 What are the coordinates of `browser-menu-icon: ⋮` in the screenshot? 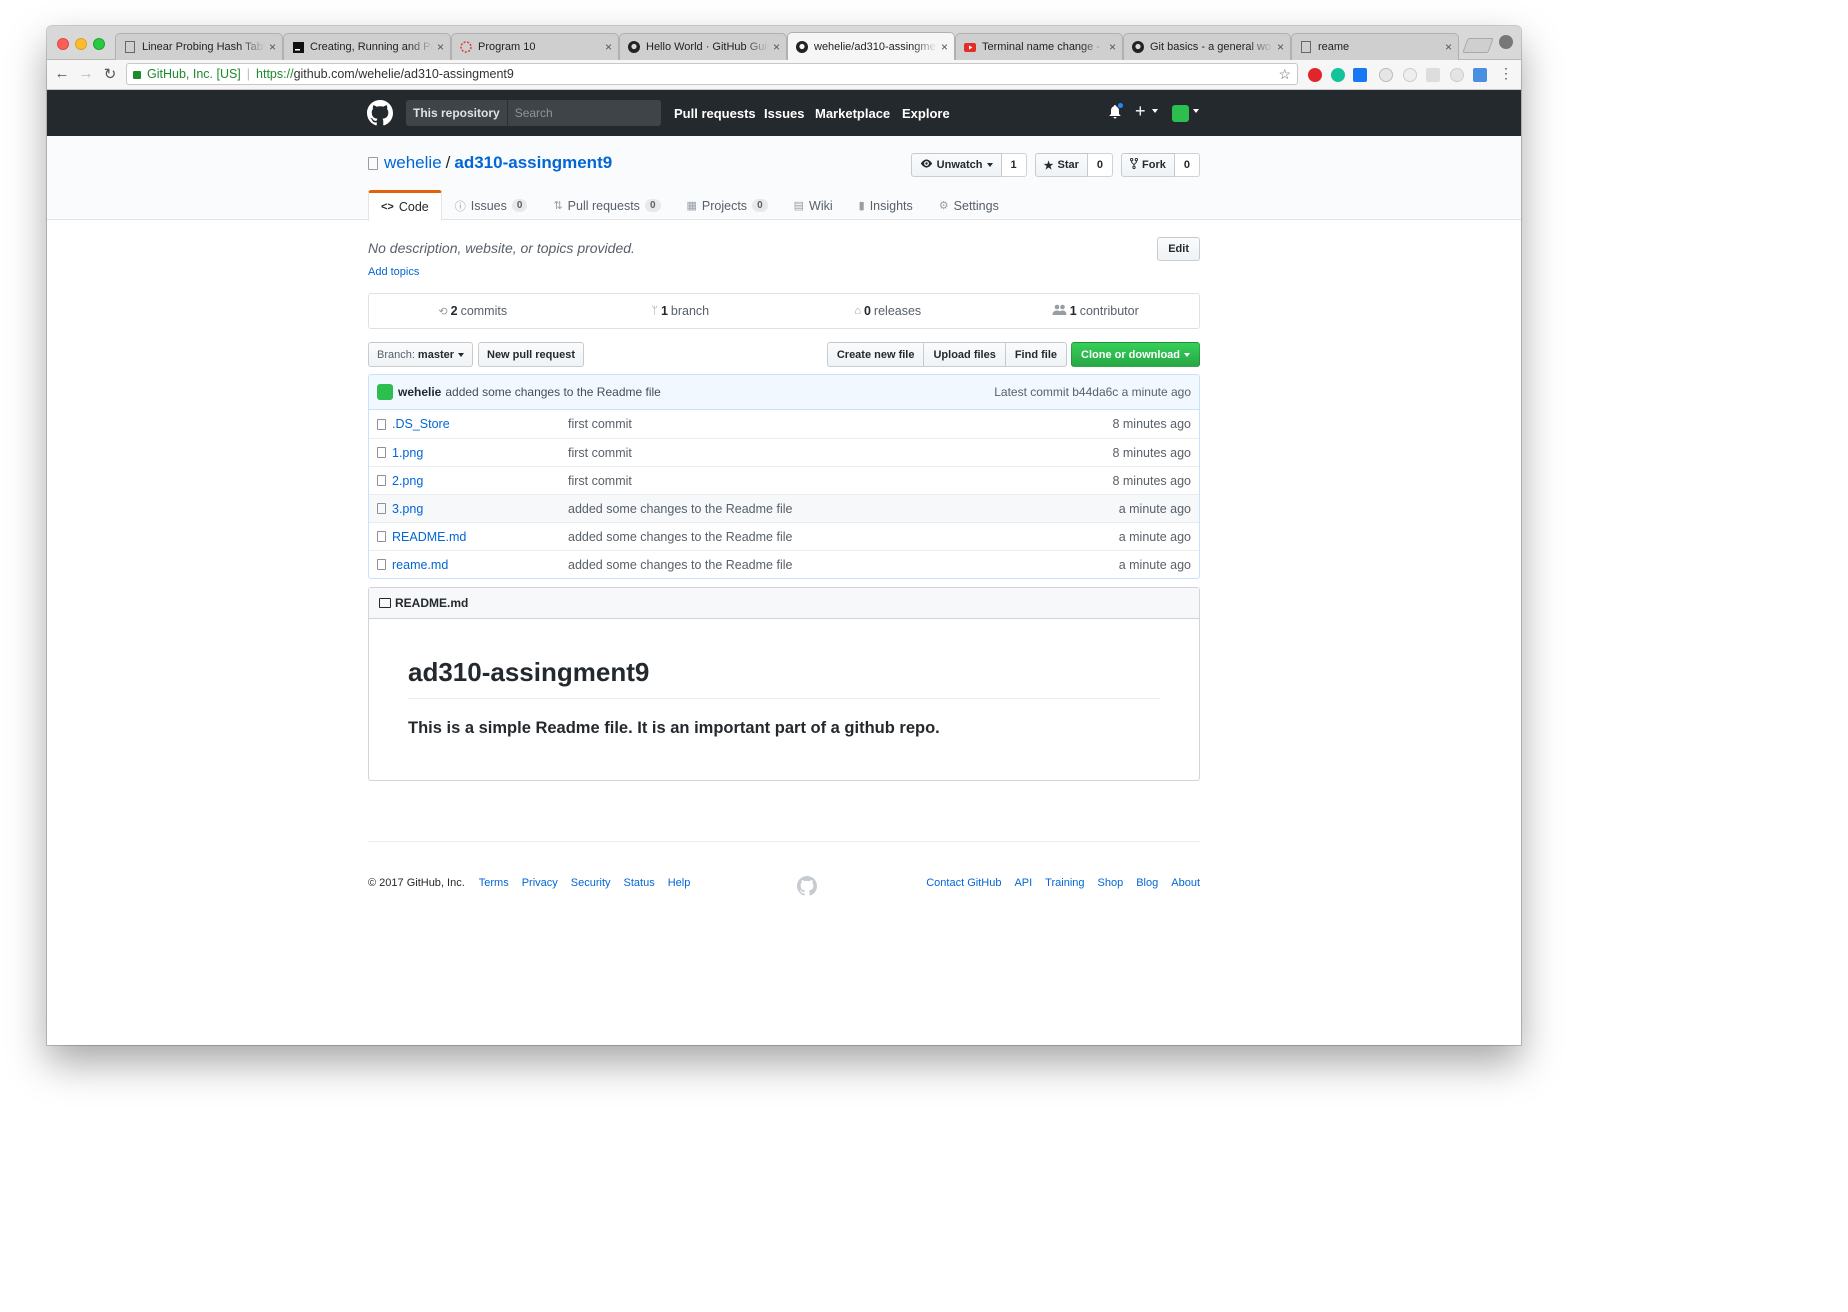 It's located at (1506, 73).